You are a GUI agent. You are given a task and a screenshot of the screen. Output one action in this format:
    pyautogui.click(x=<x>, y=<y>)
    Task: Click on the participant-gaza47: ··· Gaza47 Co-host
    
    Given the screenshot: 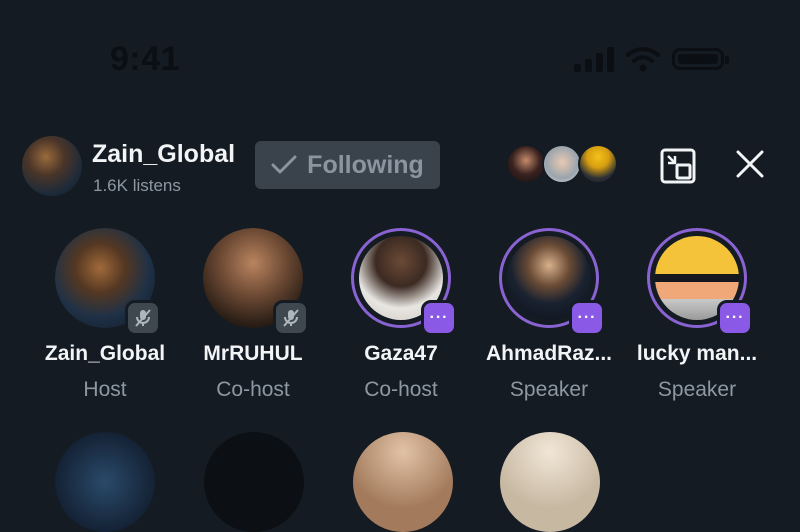 What is the action you would take?
    pyautogui.click(x=401, y=315)
    